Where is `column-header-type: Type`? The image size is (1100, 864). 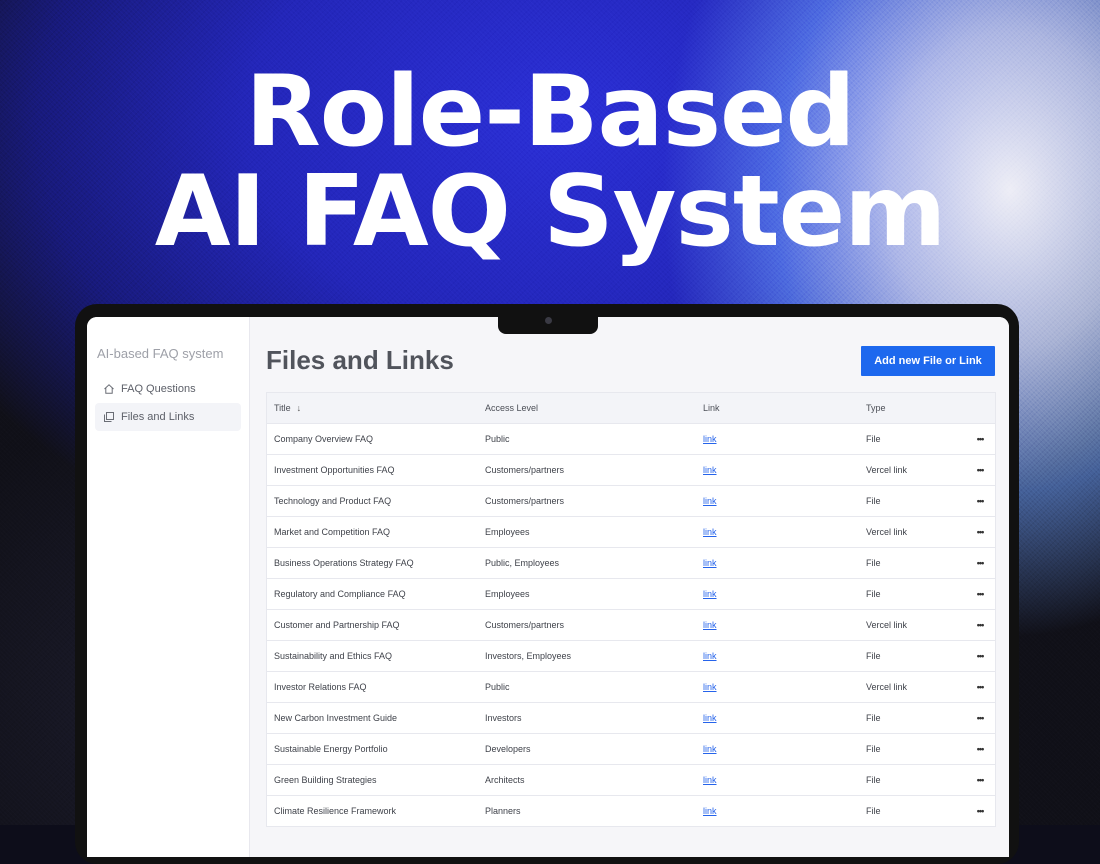
column-header-type: Type is located at coordinates (916, 408).